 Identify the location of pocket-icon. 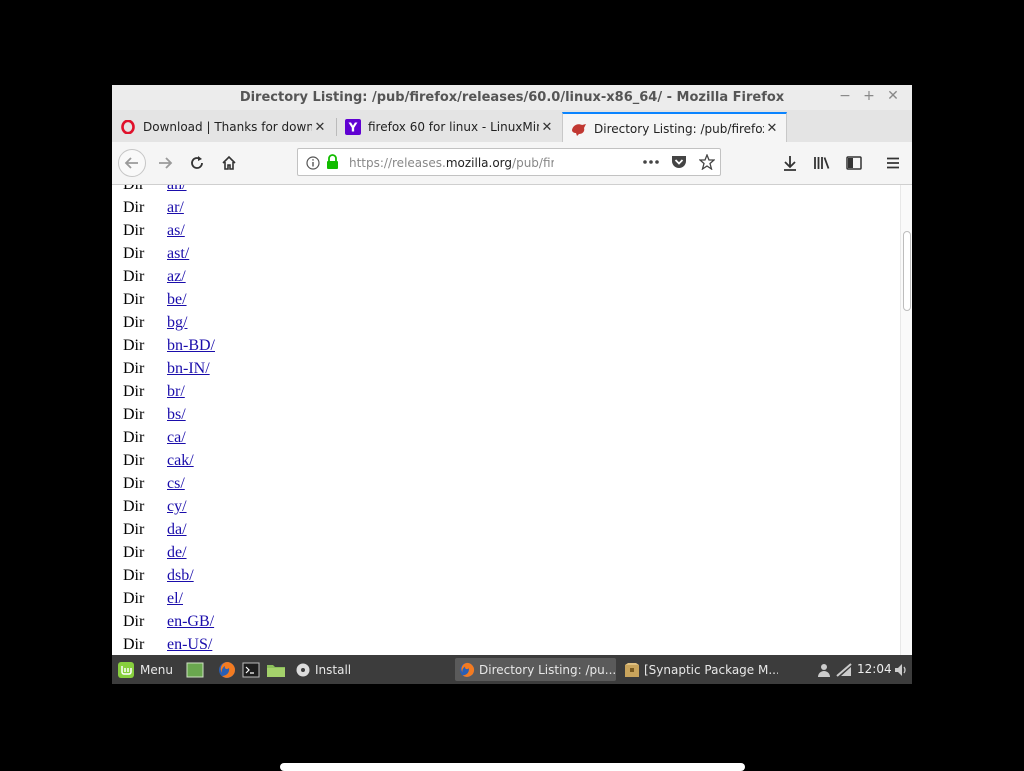
(679, 164).